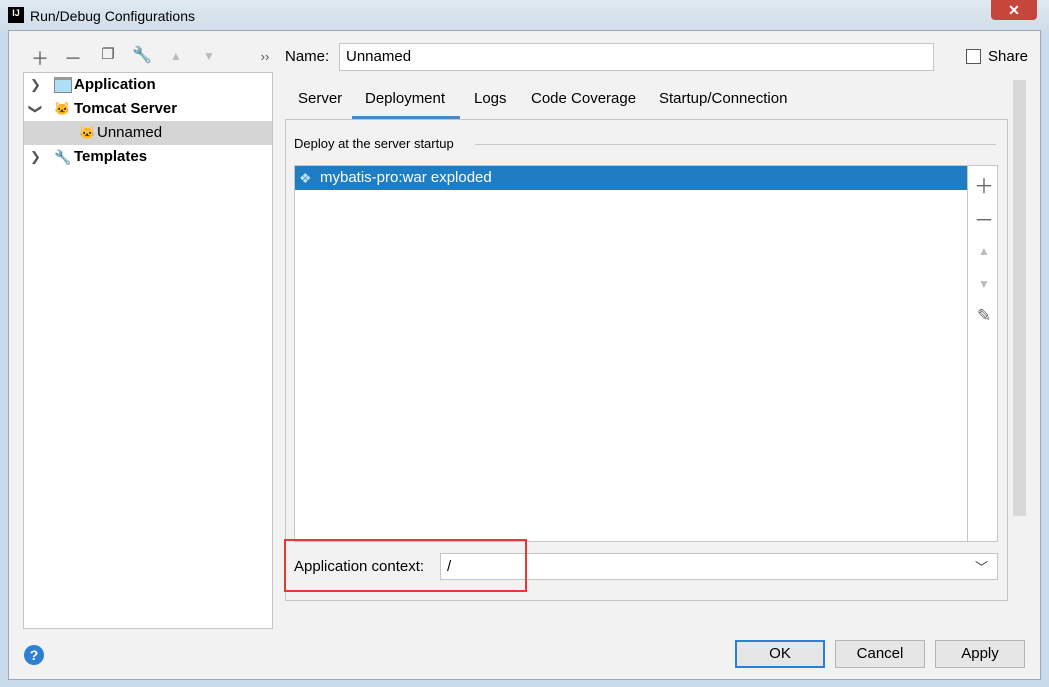 The width and height of the screenshot is (1049, 687). What do you see at coordinates (984, 184) in the screenshot?
I see `add-icon: ＋` at bounding box center [984, 184].